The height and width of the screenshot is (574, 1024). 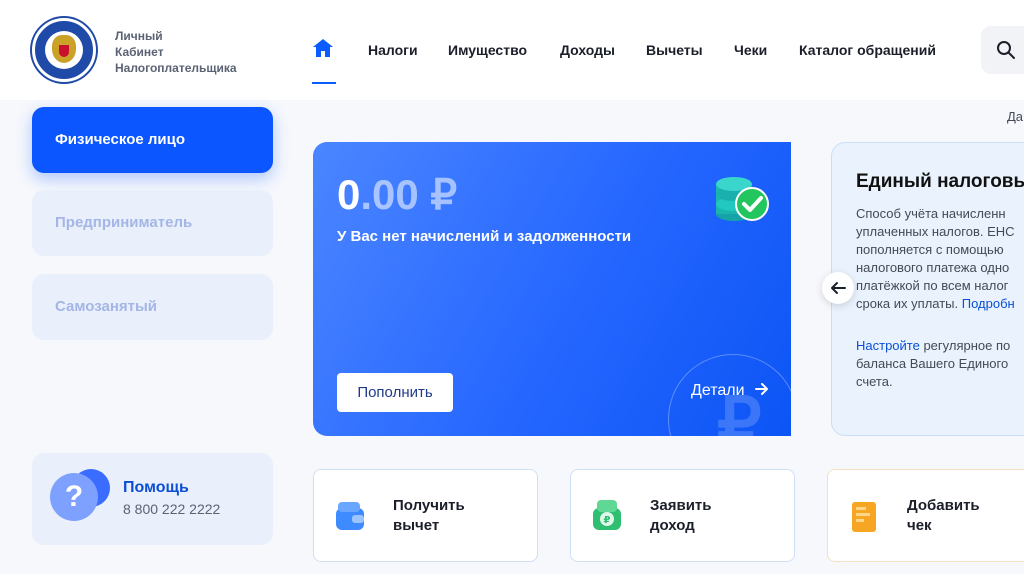 I want to click on get-deduction-card: Получить вычет, so click(x=425, y=515).